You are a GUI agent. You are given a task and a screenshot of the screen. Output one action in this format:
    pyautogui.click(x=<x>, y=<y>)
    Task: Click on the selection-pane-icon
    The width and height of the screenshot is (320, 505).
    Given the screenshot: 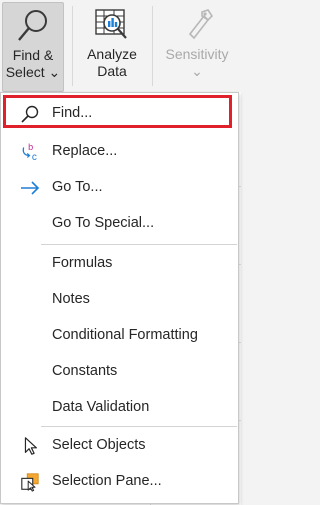 What is the action you would take?
    pyautogui.click(x=30, y=482)
    